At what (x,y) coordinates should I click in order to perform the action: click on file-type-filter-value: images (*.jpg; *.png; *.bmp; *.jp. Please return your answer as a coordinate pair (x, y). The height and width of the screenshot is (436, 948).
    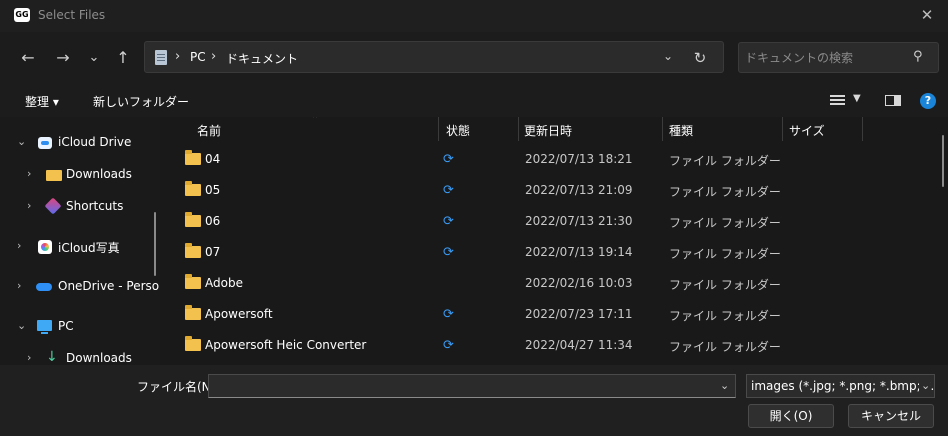
    Looking at the image, I should click on (843, 386).